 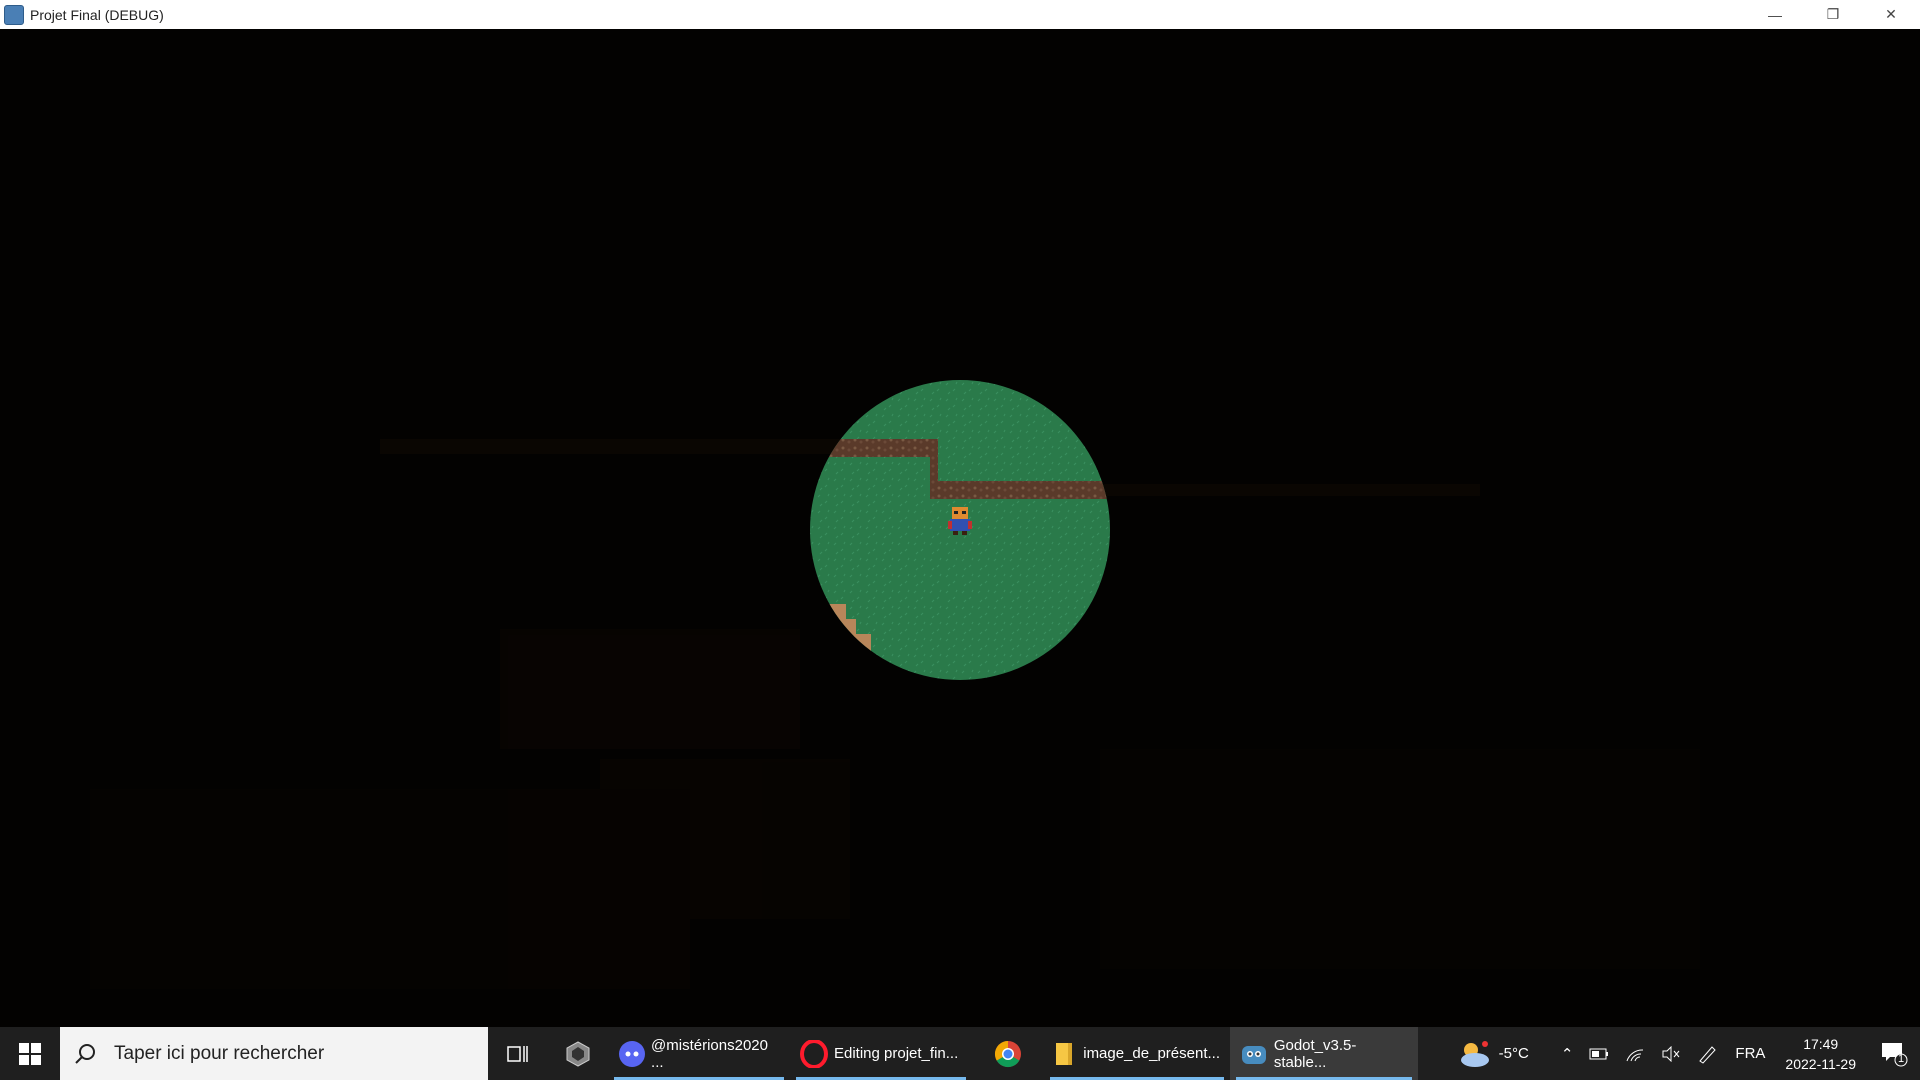 What do you see at coordinates (1750, 1053) in the screenshot?
I see `language-indicator: FRA` at bounding box center [1750, 1053].